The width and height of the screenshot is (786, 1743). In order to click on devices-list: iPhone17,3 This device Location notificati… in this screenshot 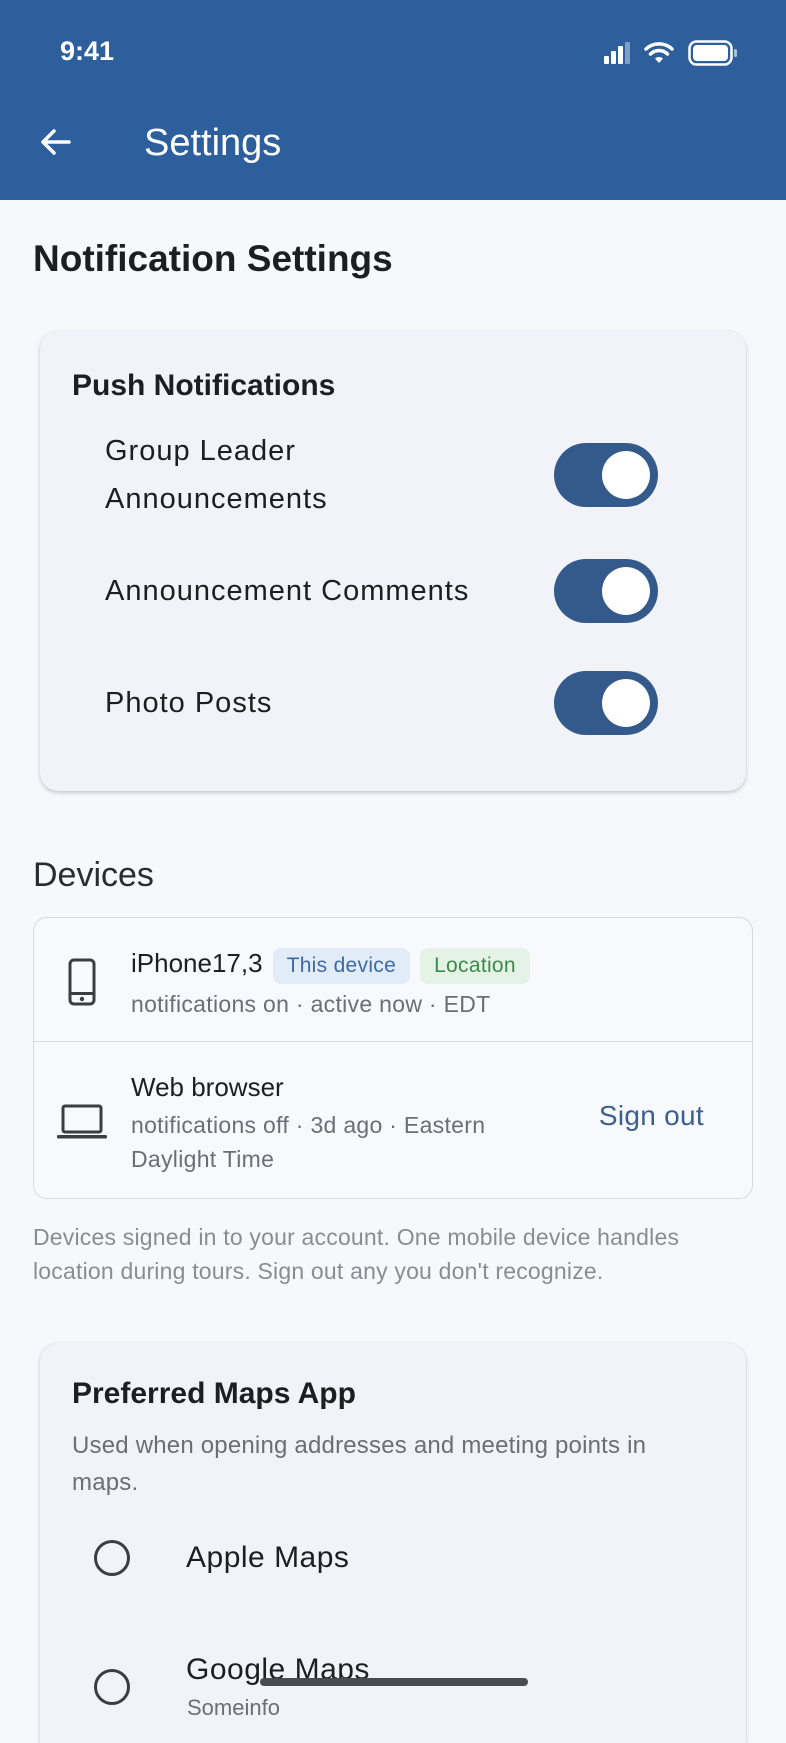, I will do `click(393, 1058)`.